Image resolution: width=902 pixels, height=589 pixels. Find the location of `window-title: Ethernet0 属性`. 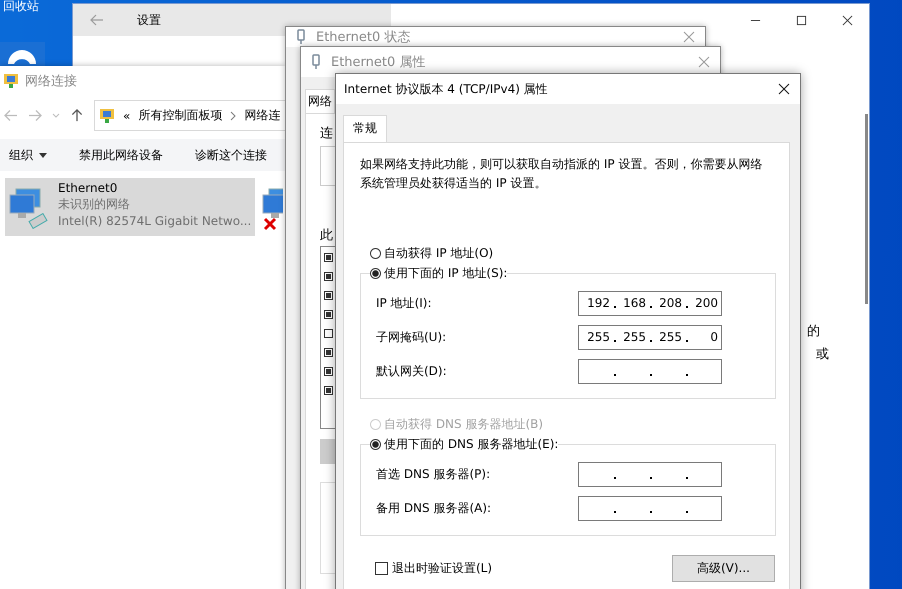

window-title: Ethernet0 属性 is located at coordinates (378, 62).